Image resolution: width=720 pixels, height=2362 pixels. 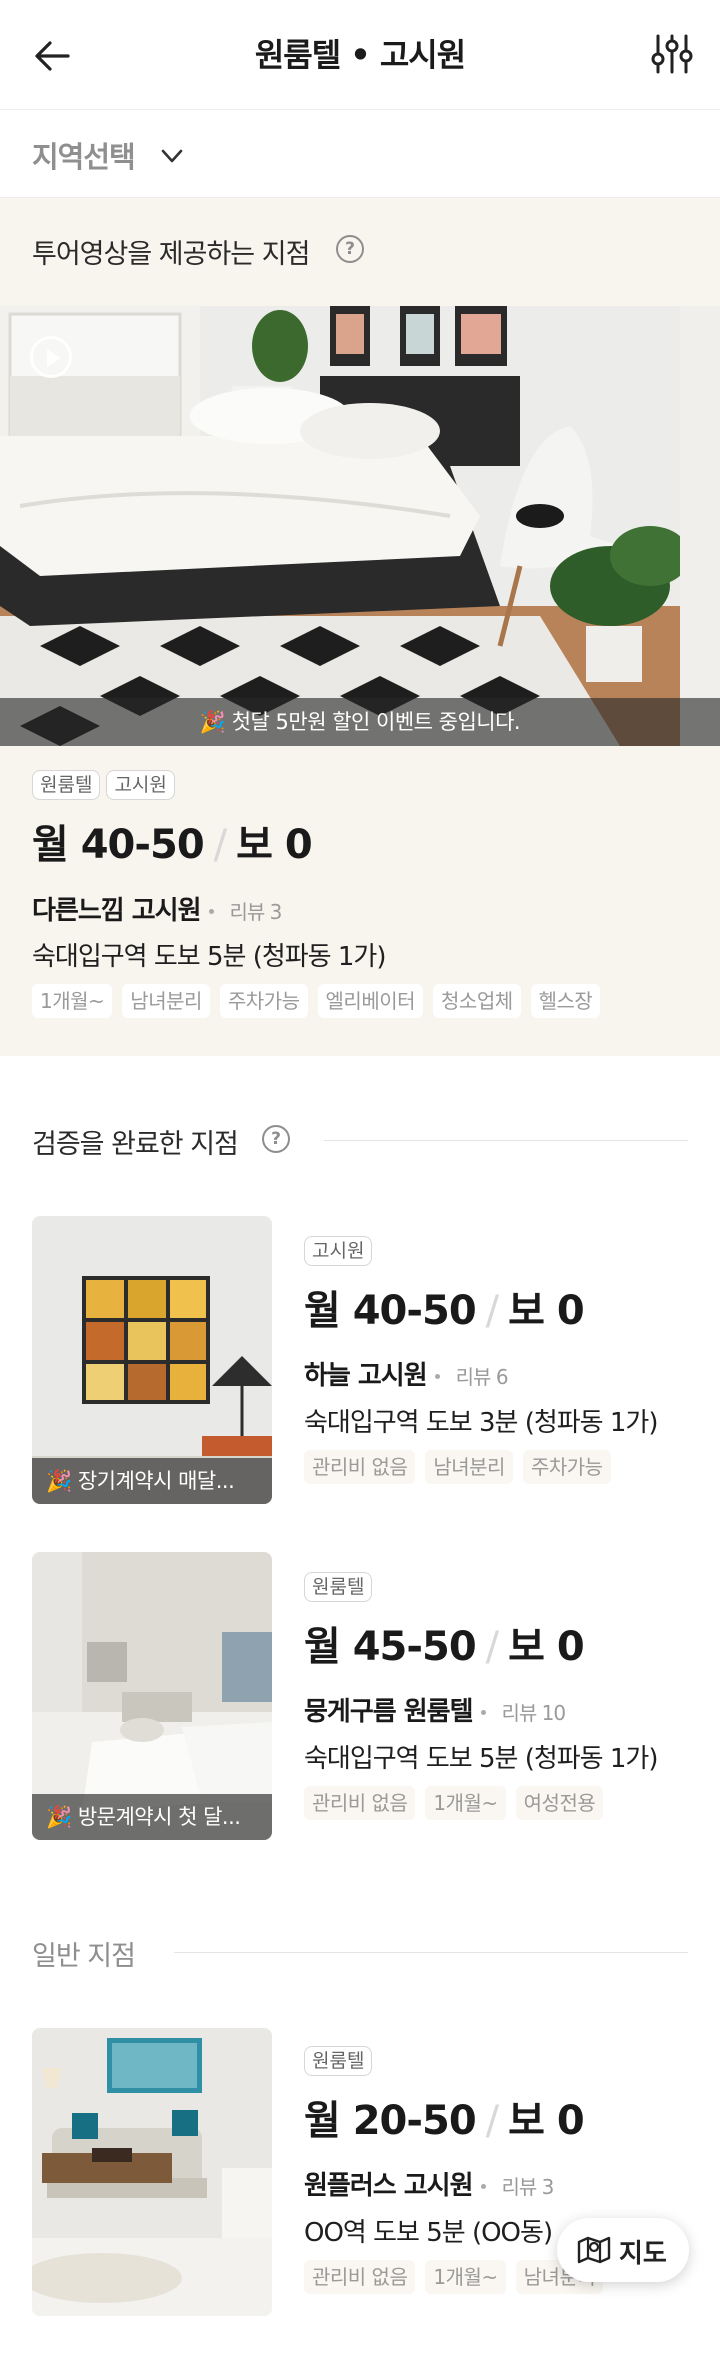 I want to click on listing-address: OO역 도보 5분 (OO동), so click(x=428, y=2233).